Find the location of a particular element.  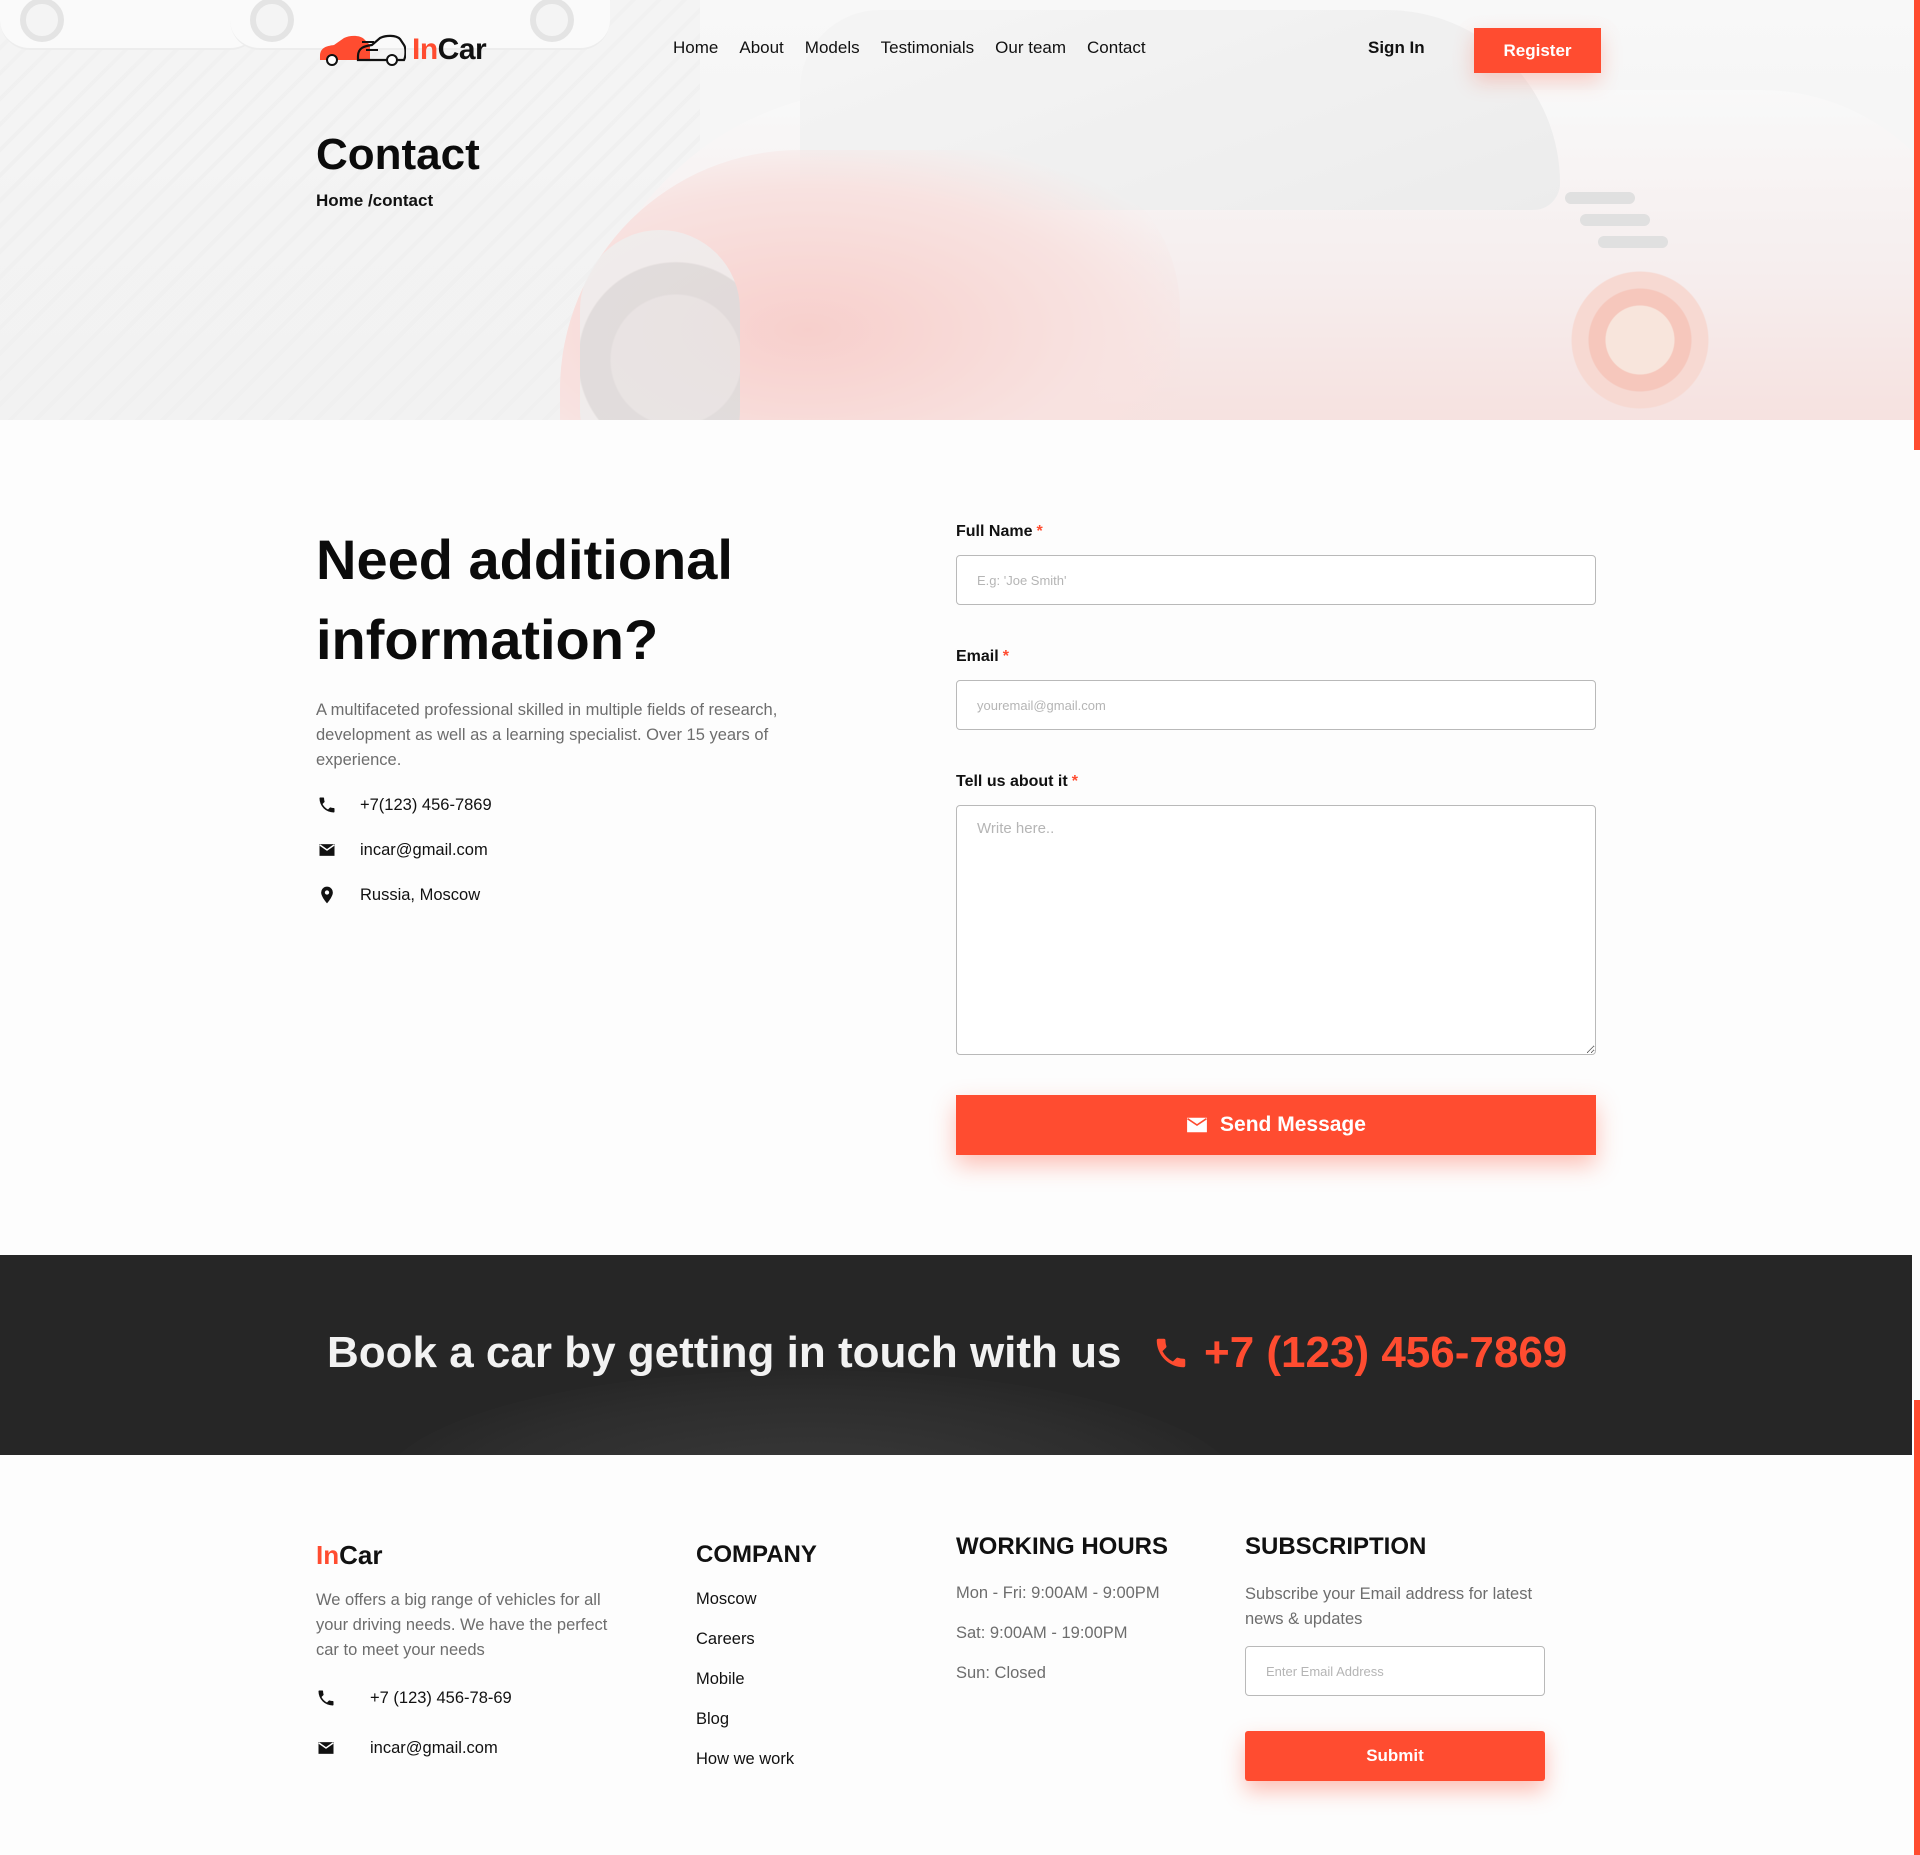

banner-car-silhouette is located at coordinates (810, 1412).